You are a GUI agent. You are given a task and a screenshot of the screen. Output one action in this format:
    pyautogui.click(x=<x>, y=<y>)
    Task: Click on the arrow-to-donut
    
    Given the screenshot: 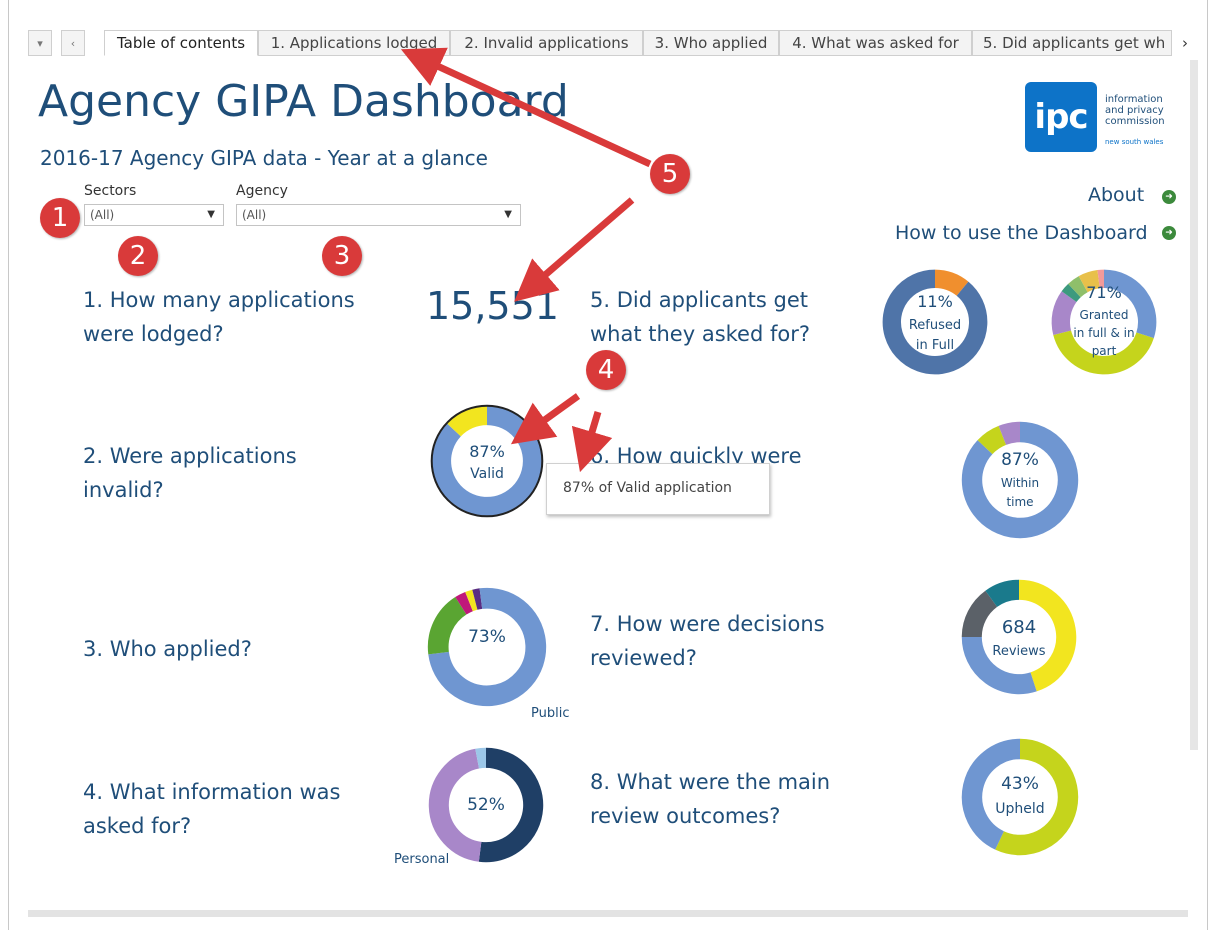 What is the action you would take?
    pyautogui.click(x=545, y=419)
    